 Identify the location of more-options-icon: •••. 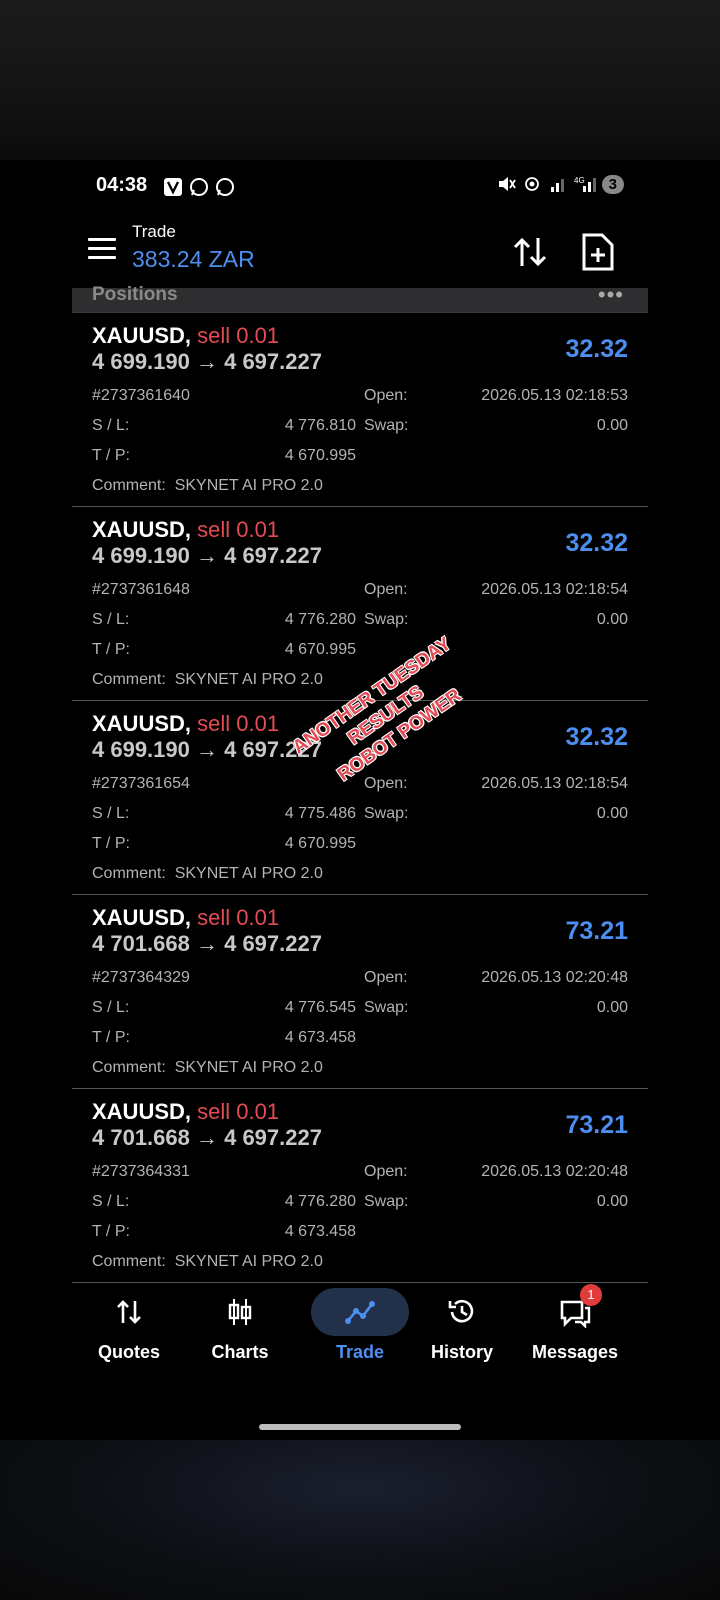
(611, 295).